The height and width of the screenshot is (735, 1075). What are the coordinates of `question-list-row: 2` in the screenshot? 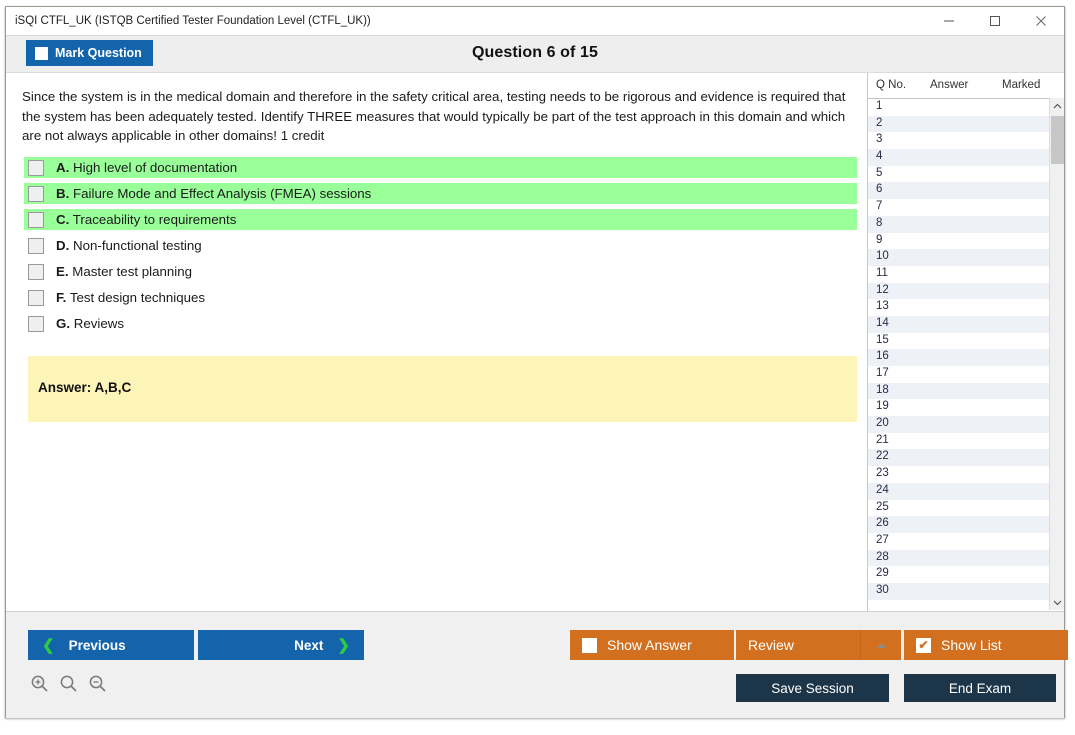 It's located at (966, 124).